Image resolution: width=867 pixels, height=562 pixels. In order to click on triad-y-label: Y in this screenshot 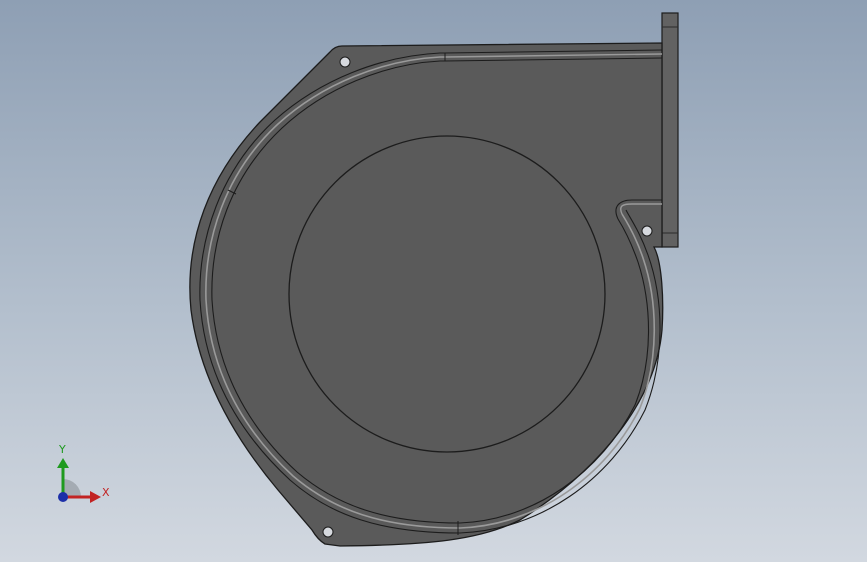, I will do `click(62, 449)`.